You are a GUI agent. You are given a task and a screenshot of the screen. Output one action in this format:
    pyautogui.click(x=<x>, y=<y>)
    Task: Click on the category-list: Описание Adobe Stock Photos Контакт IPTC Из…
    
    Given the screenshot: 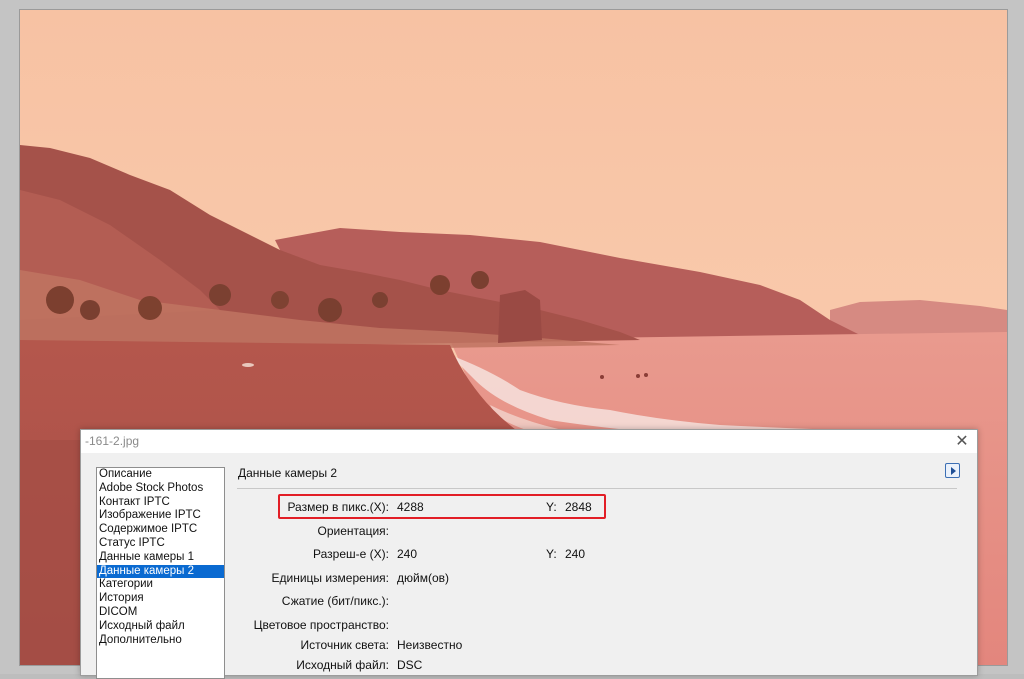 What is the action you would take?
    pyautogui.click(x=160, y=573)
    